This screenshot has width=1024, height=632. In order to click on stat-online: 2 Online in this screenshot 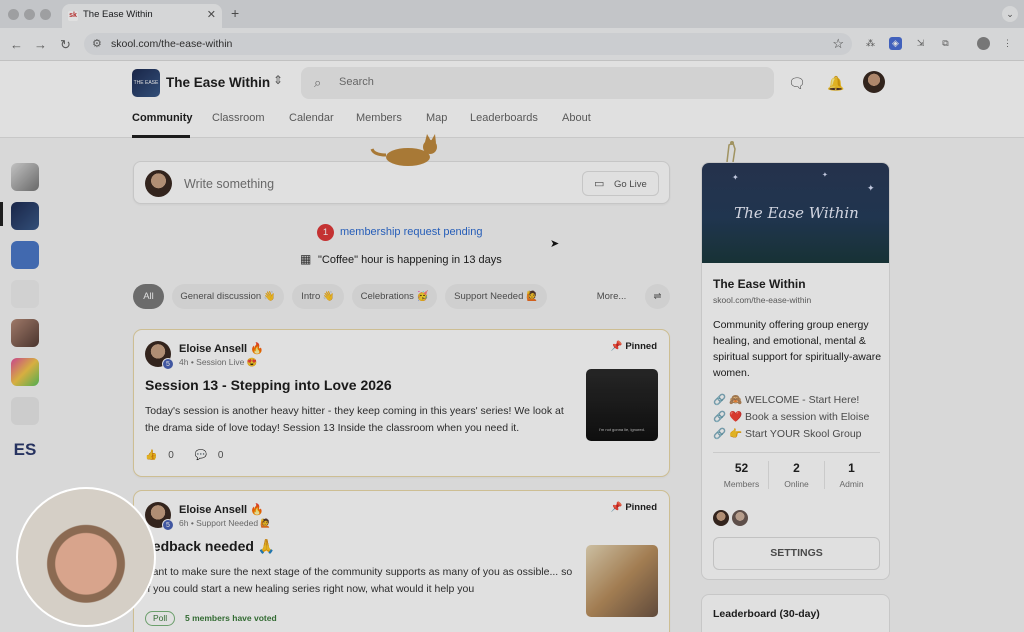, I will do `click(796, 475)`.